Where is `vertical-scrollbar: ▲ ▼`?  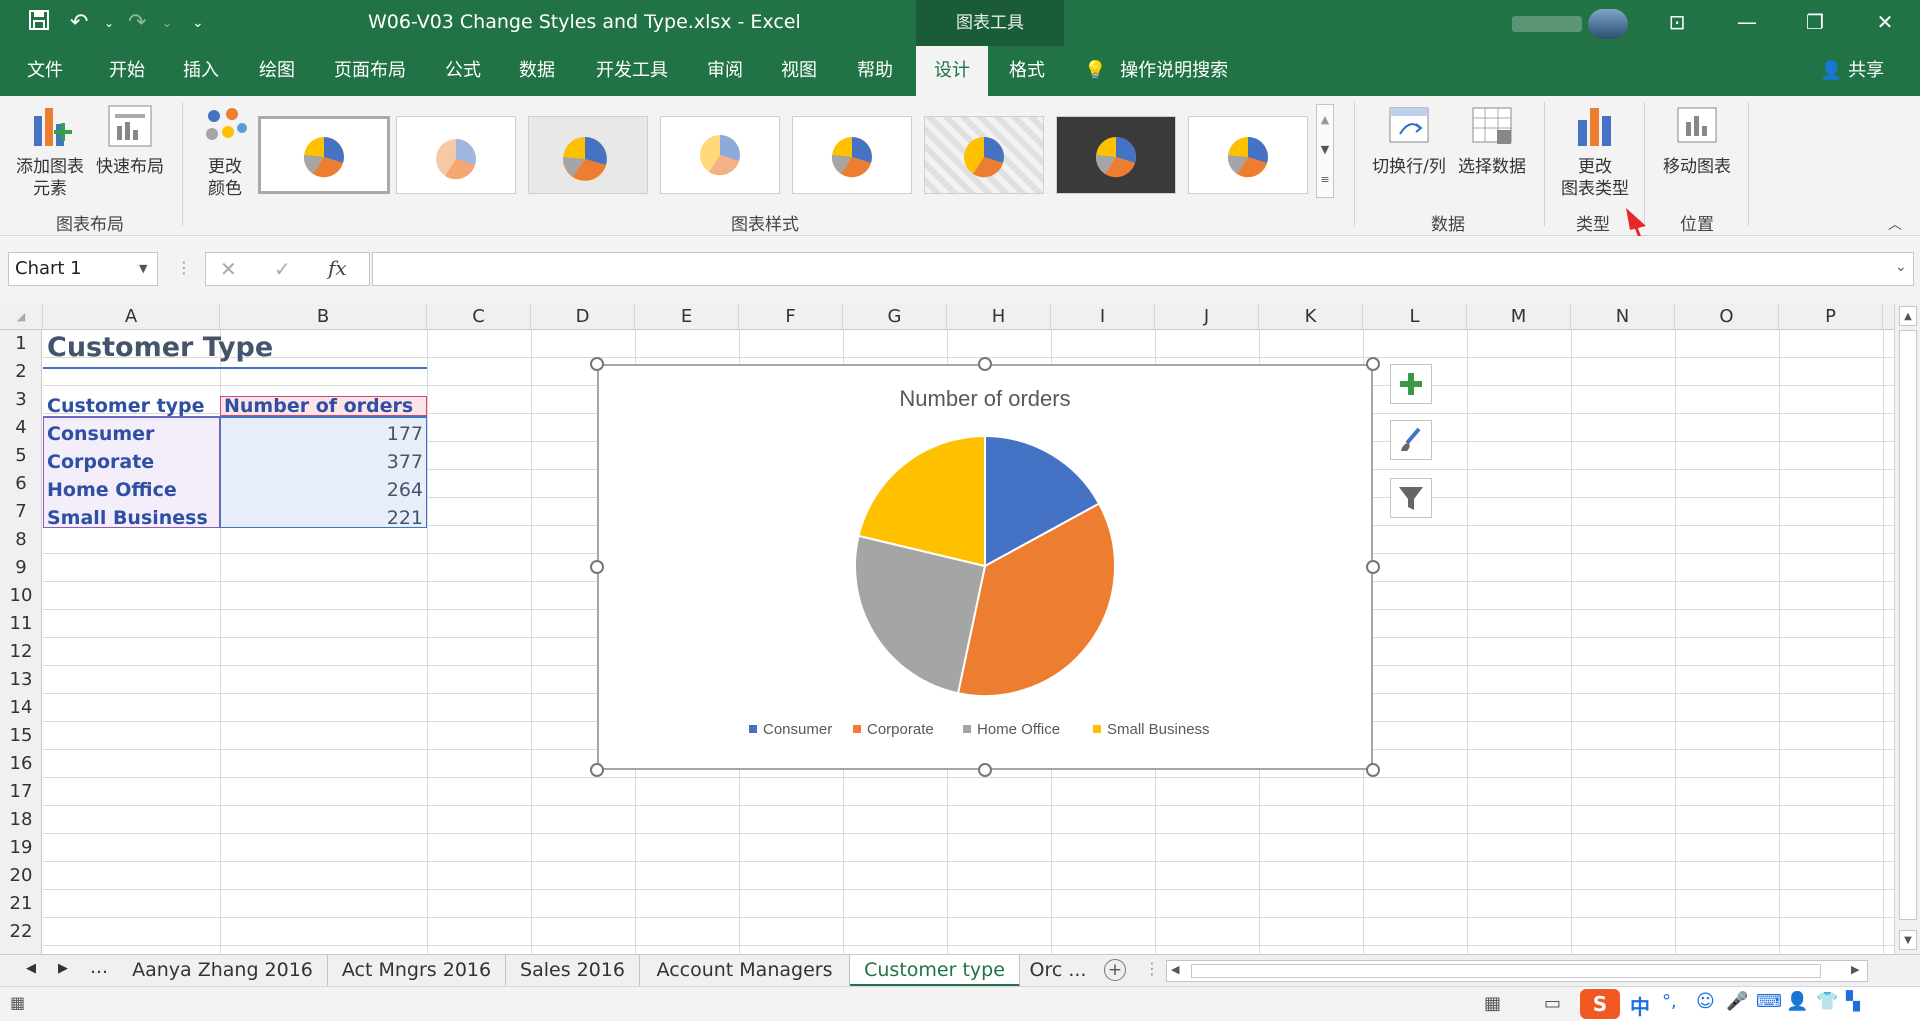
vertical-scrollbar: ▲ ▼ is located at coordinates (1907, 629).